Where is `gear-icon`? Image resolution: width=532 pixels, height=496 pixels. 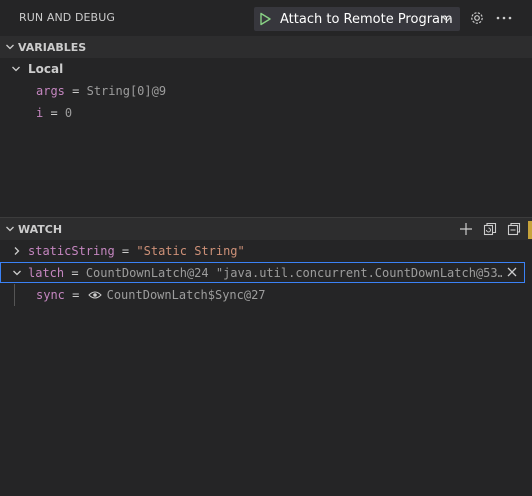
gear-icon is located at coordinates (477, 18).